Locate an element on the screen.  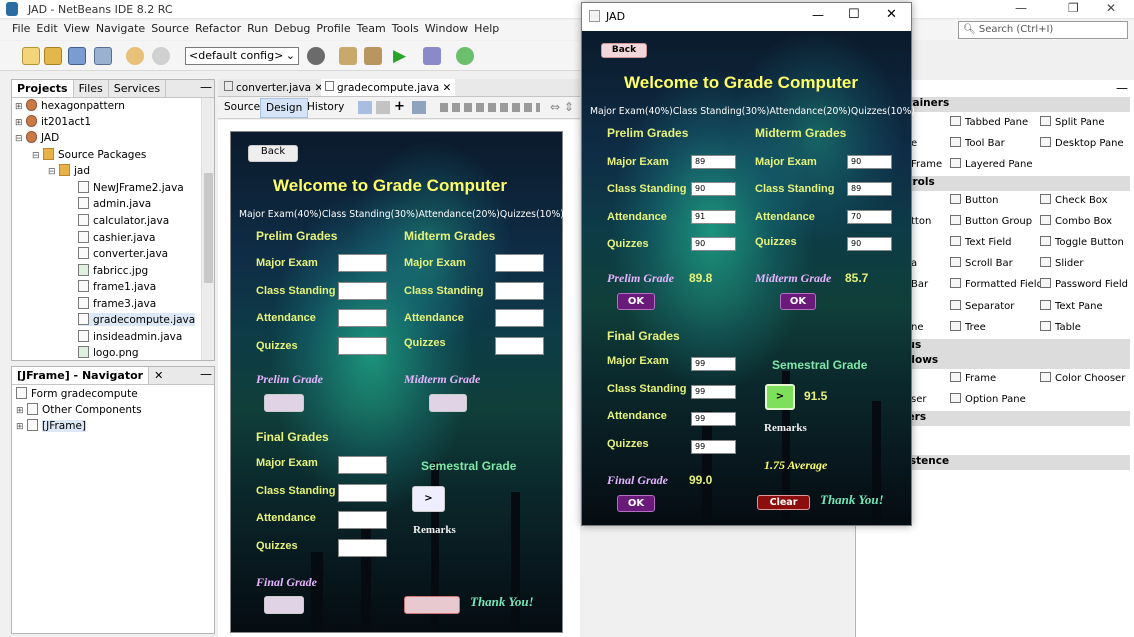
tree-node-file: admin.java is located at coordinates (114, 203).